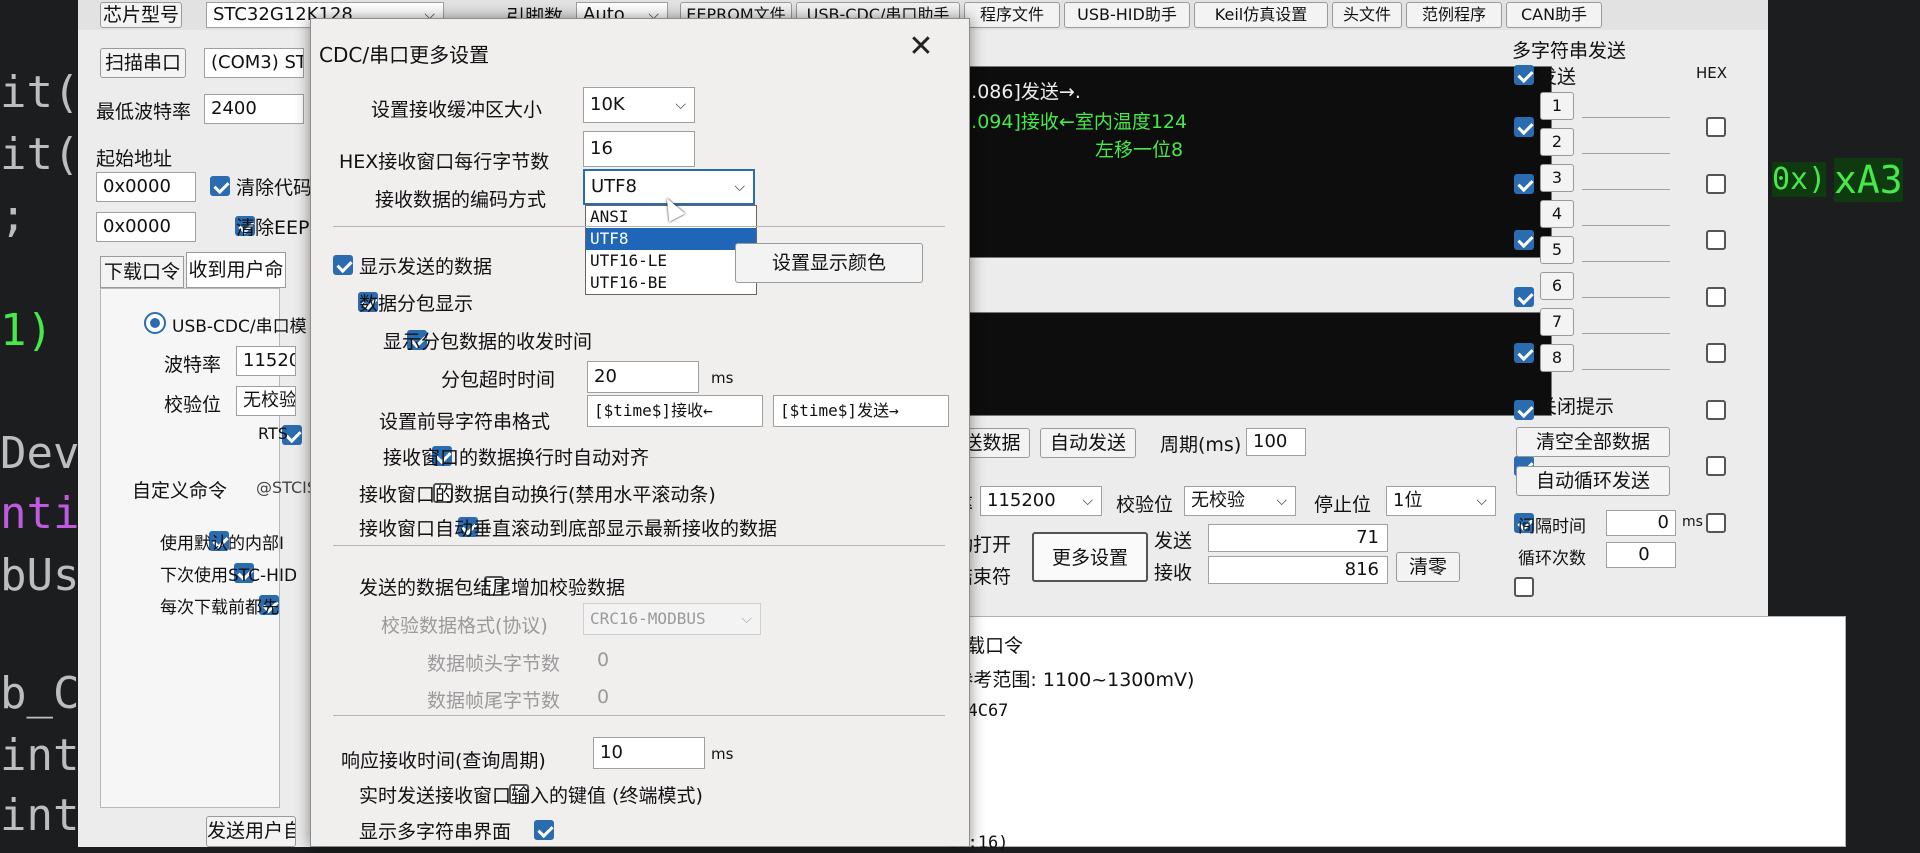  I want to click on show-sent-label: 显示发送的数据, so click(426, 267).